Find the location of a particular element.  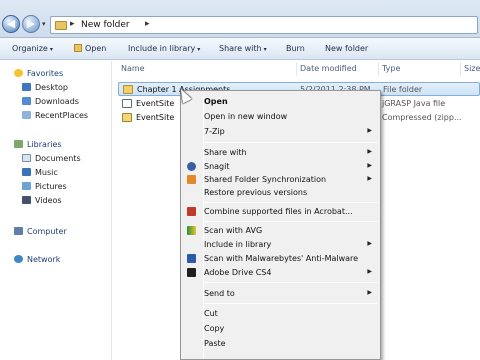

nav-recentplaces: RecentPlaces is located at coordinates (55, 115).